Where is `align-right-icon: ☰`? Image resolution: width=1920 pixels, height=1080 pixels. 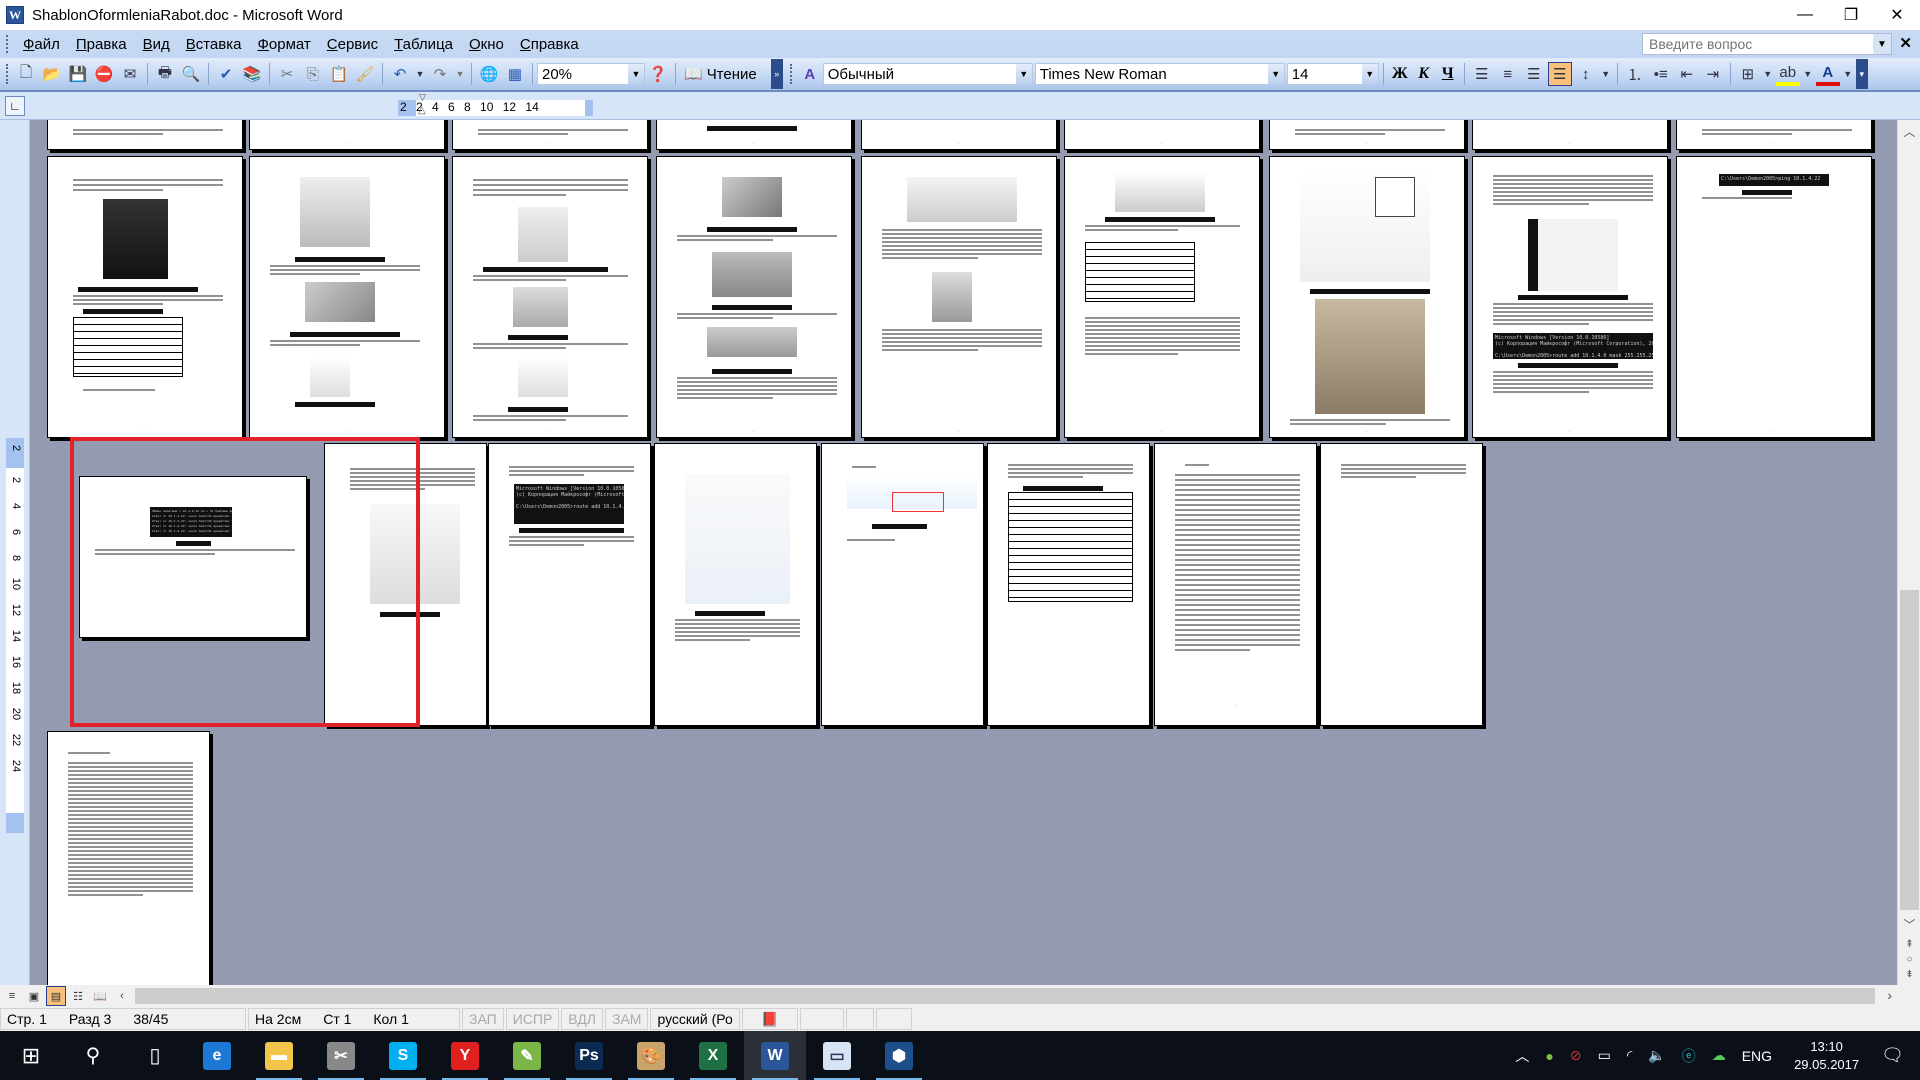 align-right-icon: ☰ is located at coordinates (1534, 74).